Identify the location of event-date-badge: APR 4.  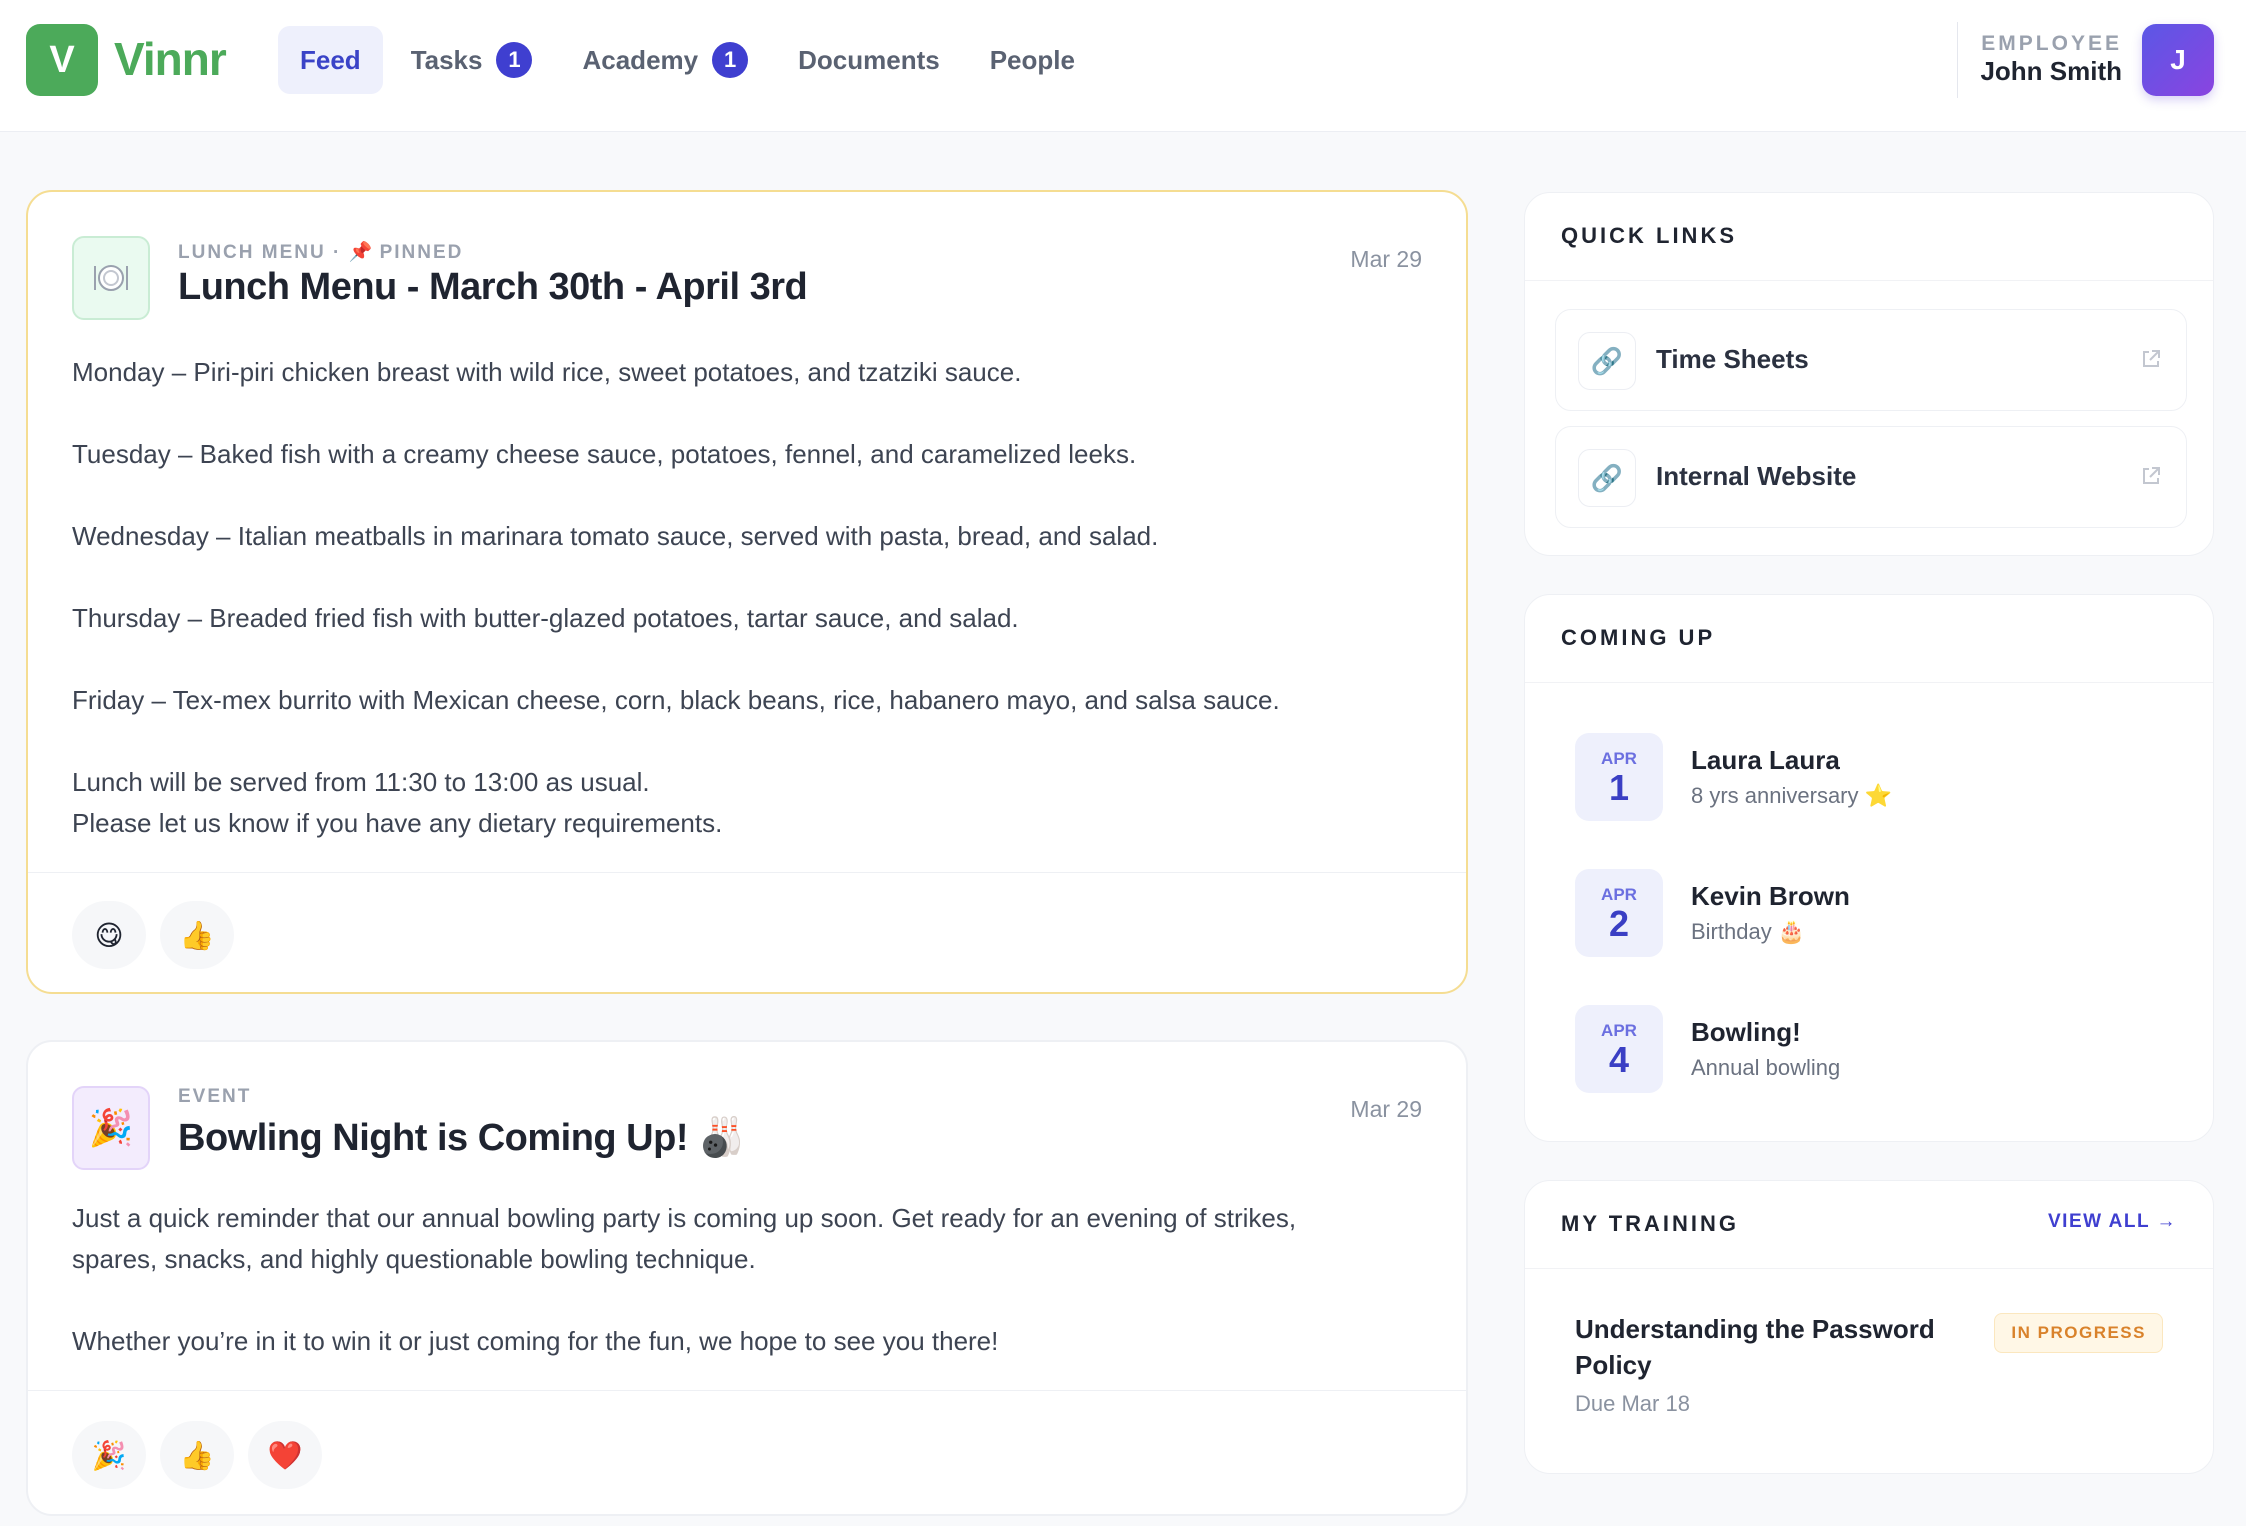
(1619, 1049).